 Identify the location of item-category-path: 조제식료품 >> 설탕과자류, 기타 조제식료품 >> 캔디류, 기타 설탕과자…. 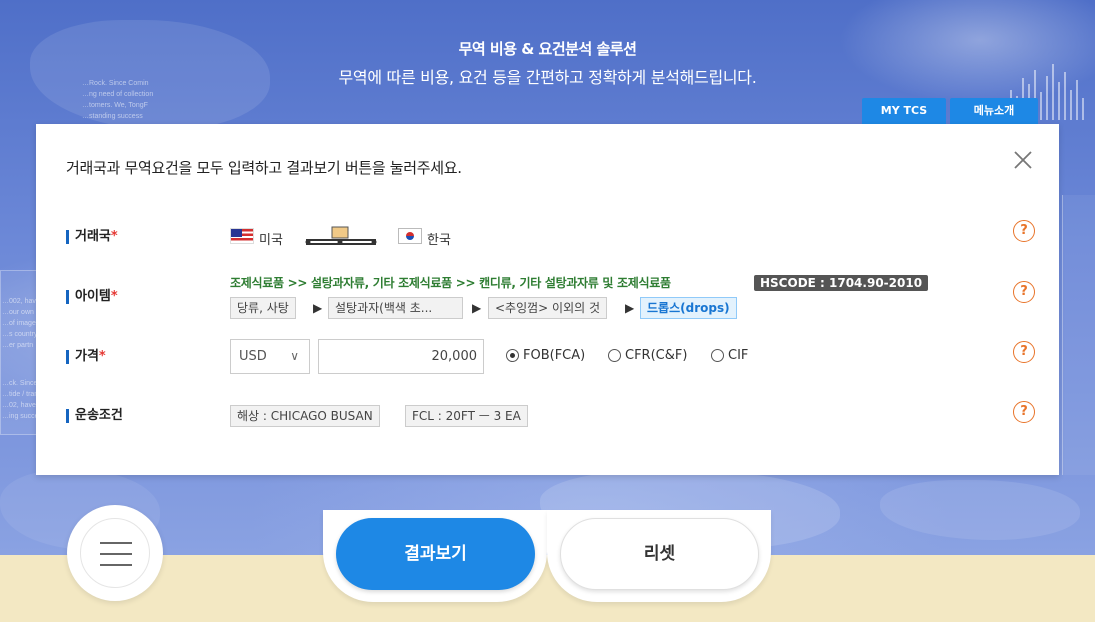
(450, 283).